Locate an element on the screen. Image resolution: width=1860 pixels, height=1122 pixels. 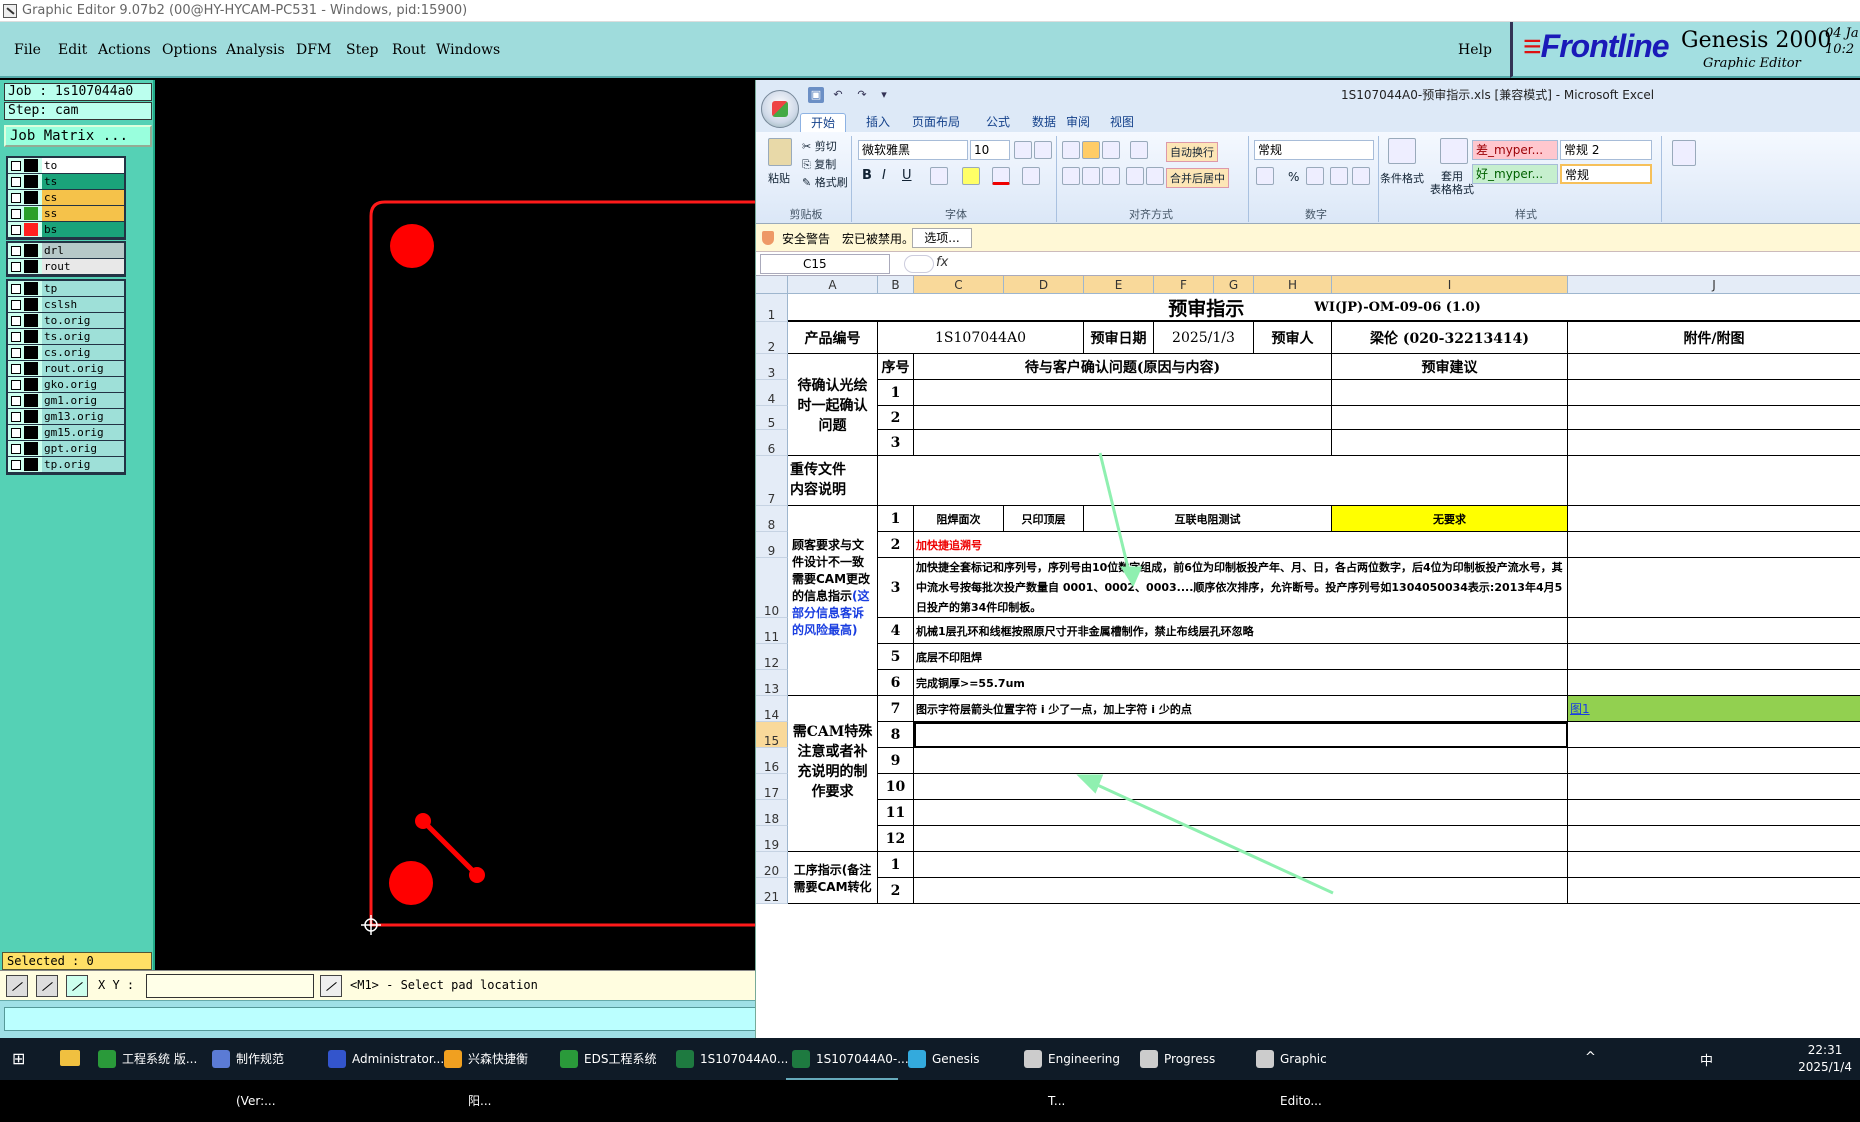
align-center-icon is located at coordinates (1091, 176).